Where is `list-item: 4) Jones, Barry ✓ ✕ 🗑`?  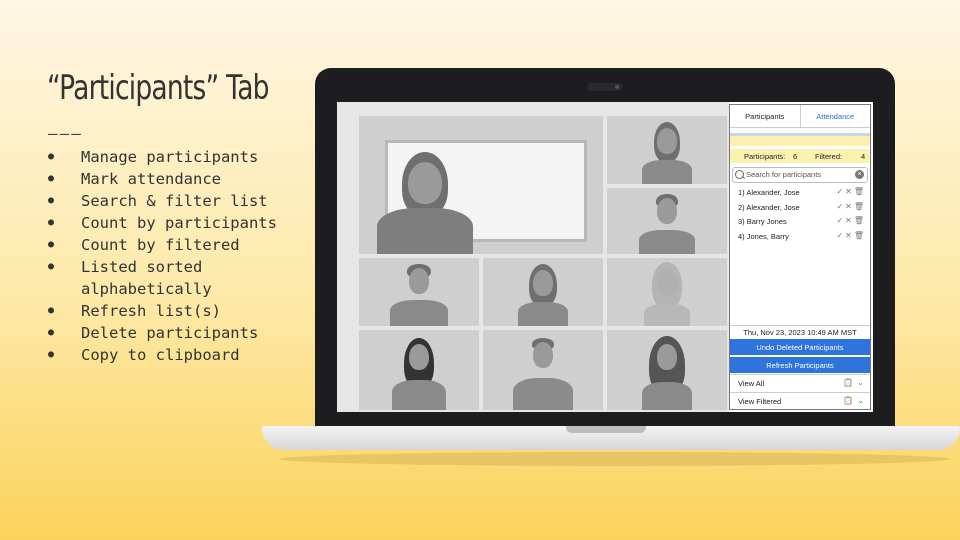 list-item: 4) Jones, Barry ✓ ✕ 🗑 is located at coordinates (800, 236).